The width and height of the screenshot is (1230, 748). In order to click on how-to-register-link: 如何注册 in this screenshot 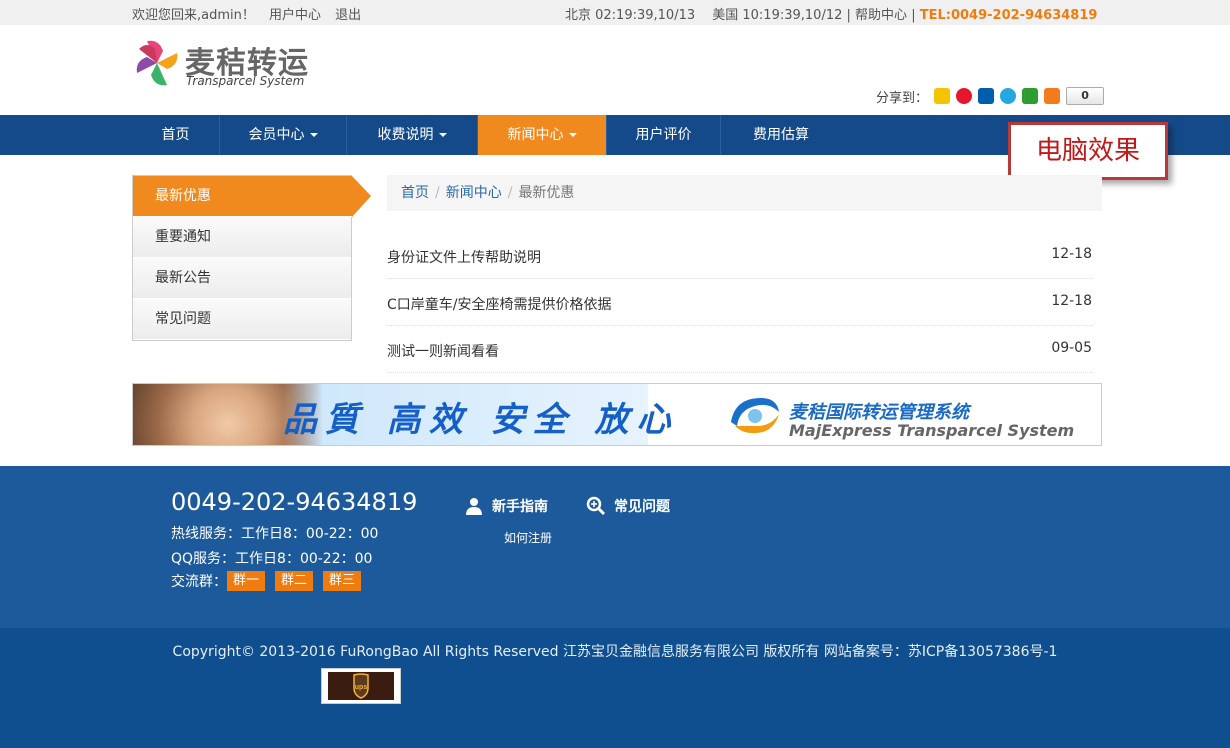, I will do `click(528, 537)`.